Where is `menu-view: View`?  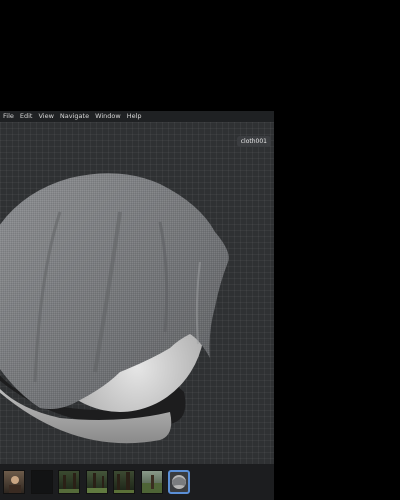
menu-view: View is located at coordinates (45, 116).